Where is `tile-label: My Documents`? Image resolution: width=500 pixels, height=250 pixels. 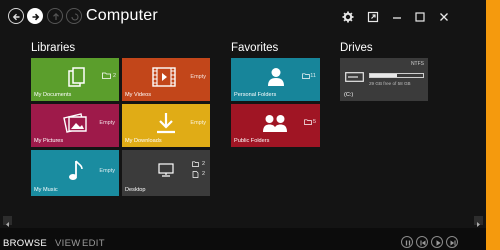
tile-label: My Documents is located at coordinates (53, 95).